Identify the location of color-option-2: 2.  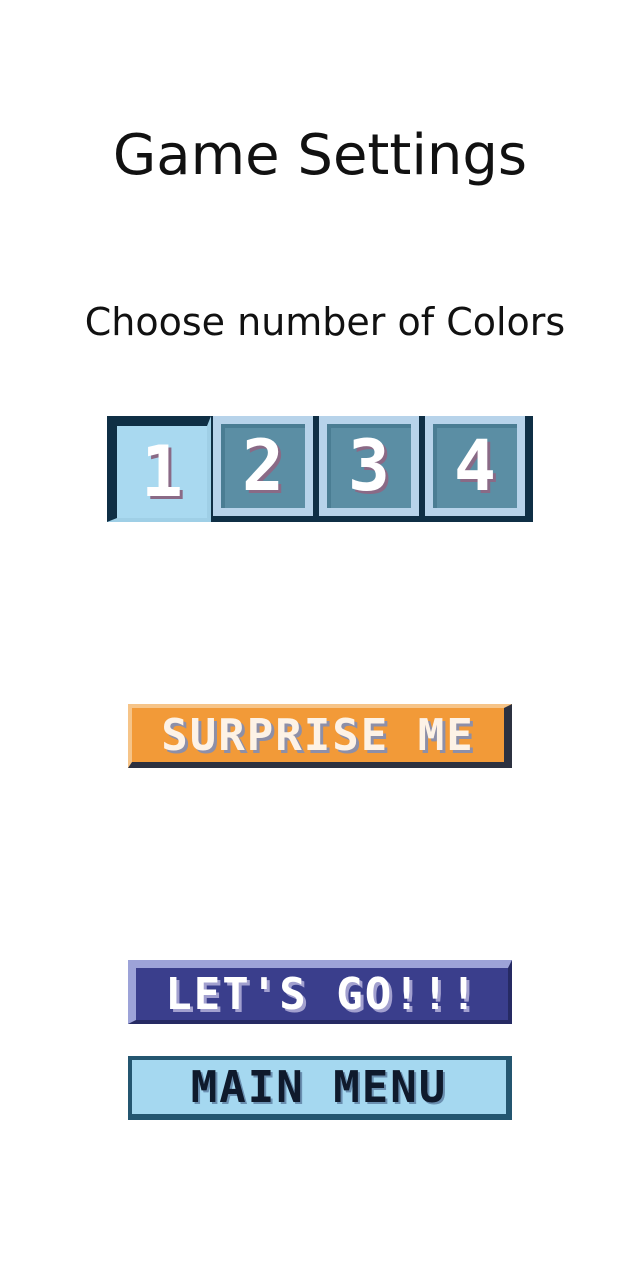
(263, 466).